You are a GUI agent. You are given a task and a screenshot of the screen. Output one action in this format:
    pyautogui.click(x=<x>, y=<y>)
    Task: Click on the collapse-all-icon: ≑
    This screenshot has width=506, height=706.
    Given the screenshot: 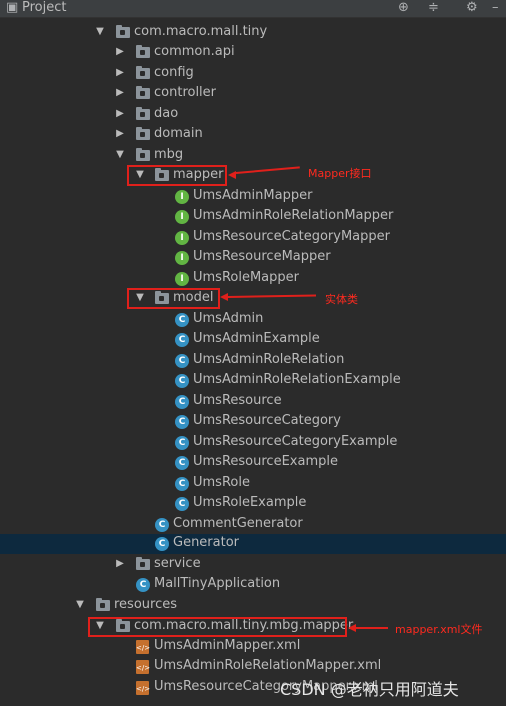 What is the action you would take?
    pyautogui.click(x=433, y=7)
    